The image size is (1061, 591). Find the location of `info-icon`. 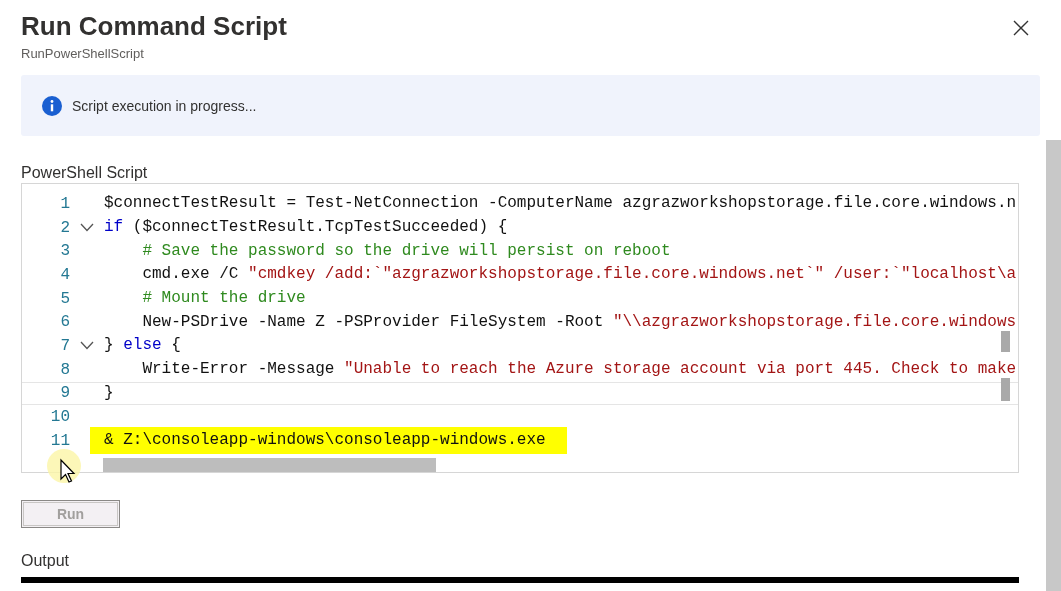

info-icon is located at coordinates (52, 105).